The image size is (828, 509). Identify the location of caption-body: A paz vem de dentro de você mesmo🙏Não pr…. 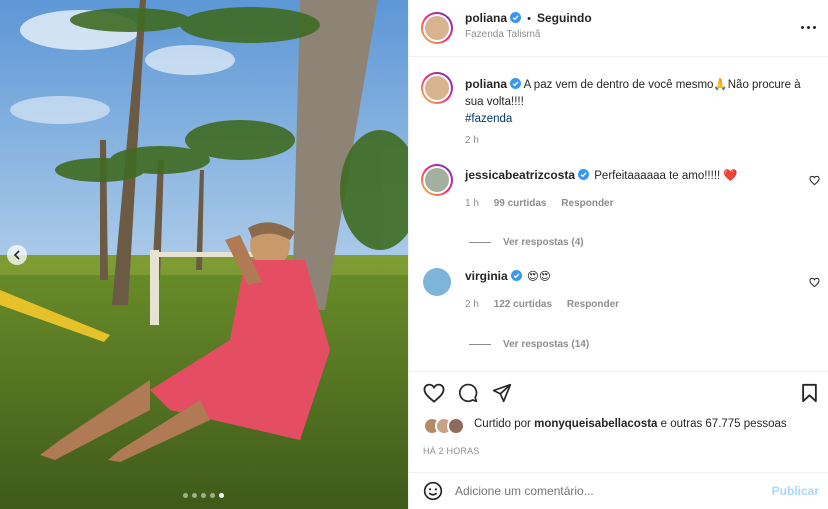
(662, 85).